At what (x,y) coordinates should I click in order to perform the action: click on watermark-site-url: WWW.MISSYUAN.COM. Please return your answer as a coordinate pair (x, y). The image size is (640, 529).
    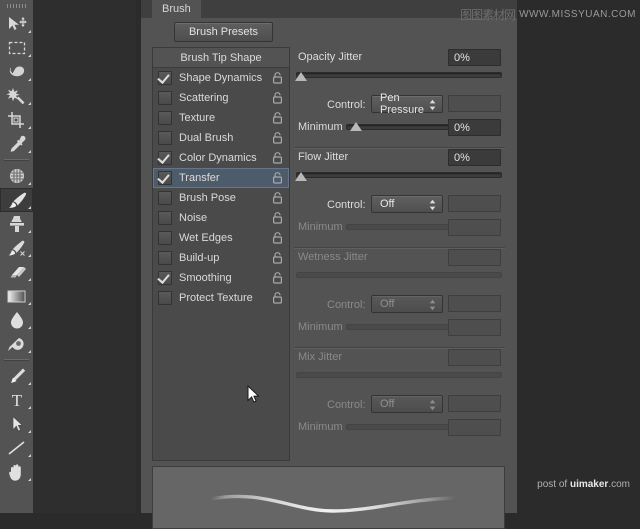
    Looking at the image, I should click on (577, 14).